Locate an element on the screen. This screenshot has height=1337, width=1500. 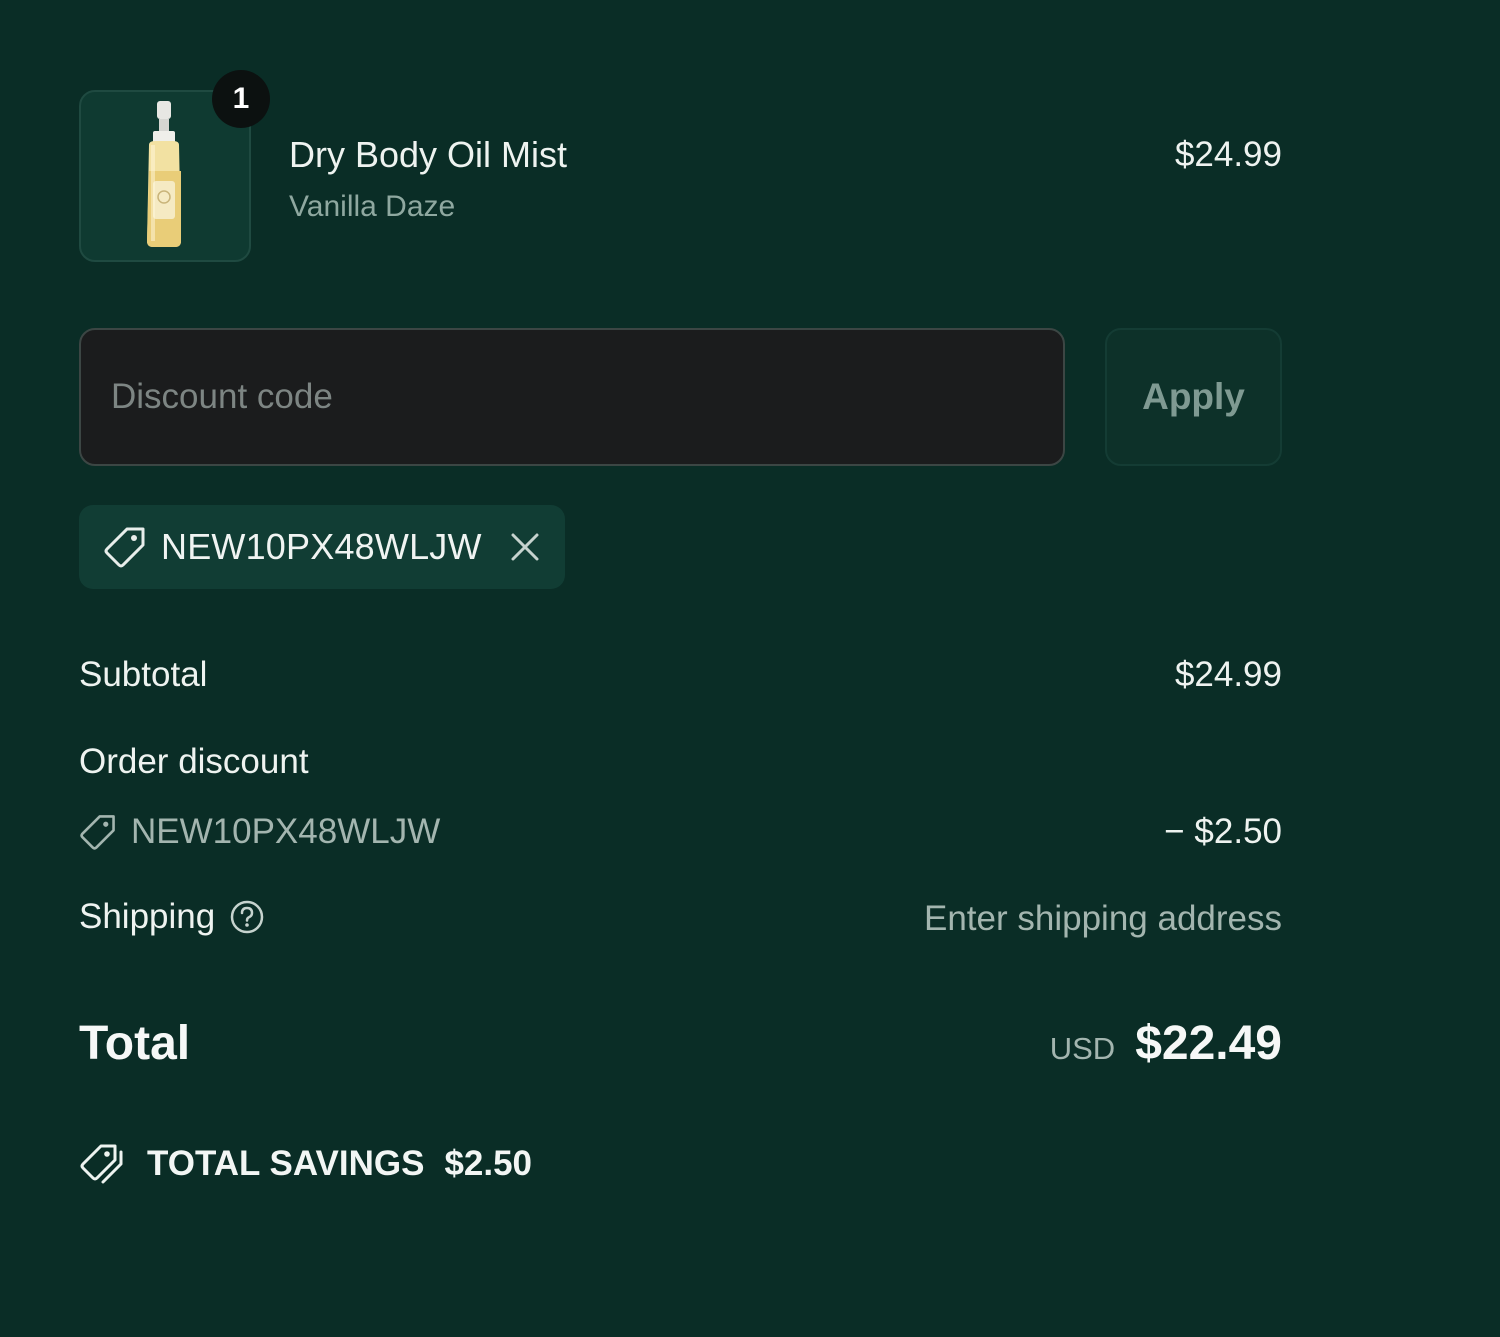
quantity-badge: 1 is located at coordinates (241, 99).